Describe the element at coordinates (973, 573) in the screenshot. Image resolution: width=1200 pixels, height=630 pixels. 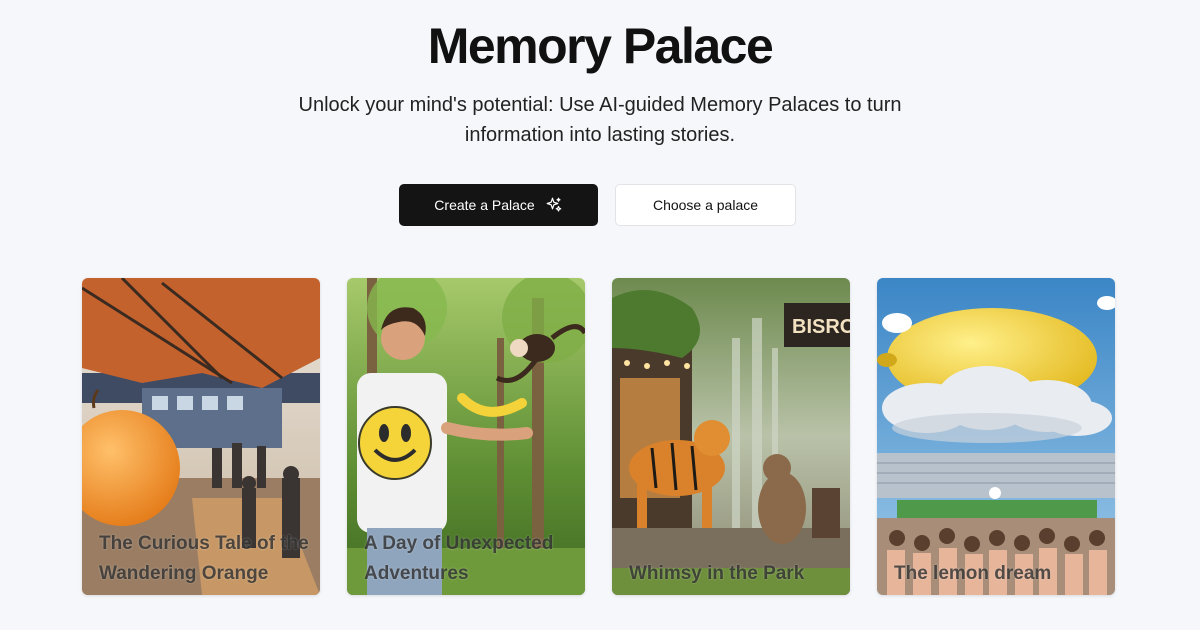
I see `palace-card-title: The lemon dream` at that location.